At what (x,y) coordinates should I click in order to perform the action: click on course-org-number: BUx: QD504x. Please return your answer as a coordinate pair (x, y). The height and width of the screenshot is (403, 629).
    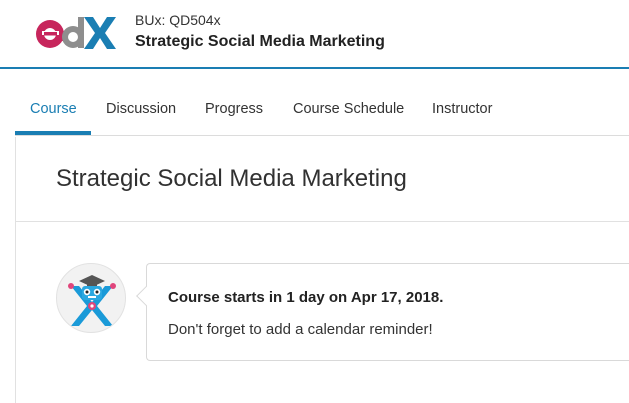
    Looking at the image, I should click on (178, 20).